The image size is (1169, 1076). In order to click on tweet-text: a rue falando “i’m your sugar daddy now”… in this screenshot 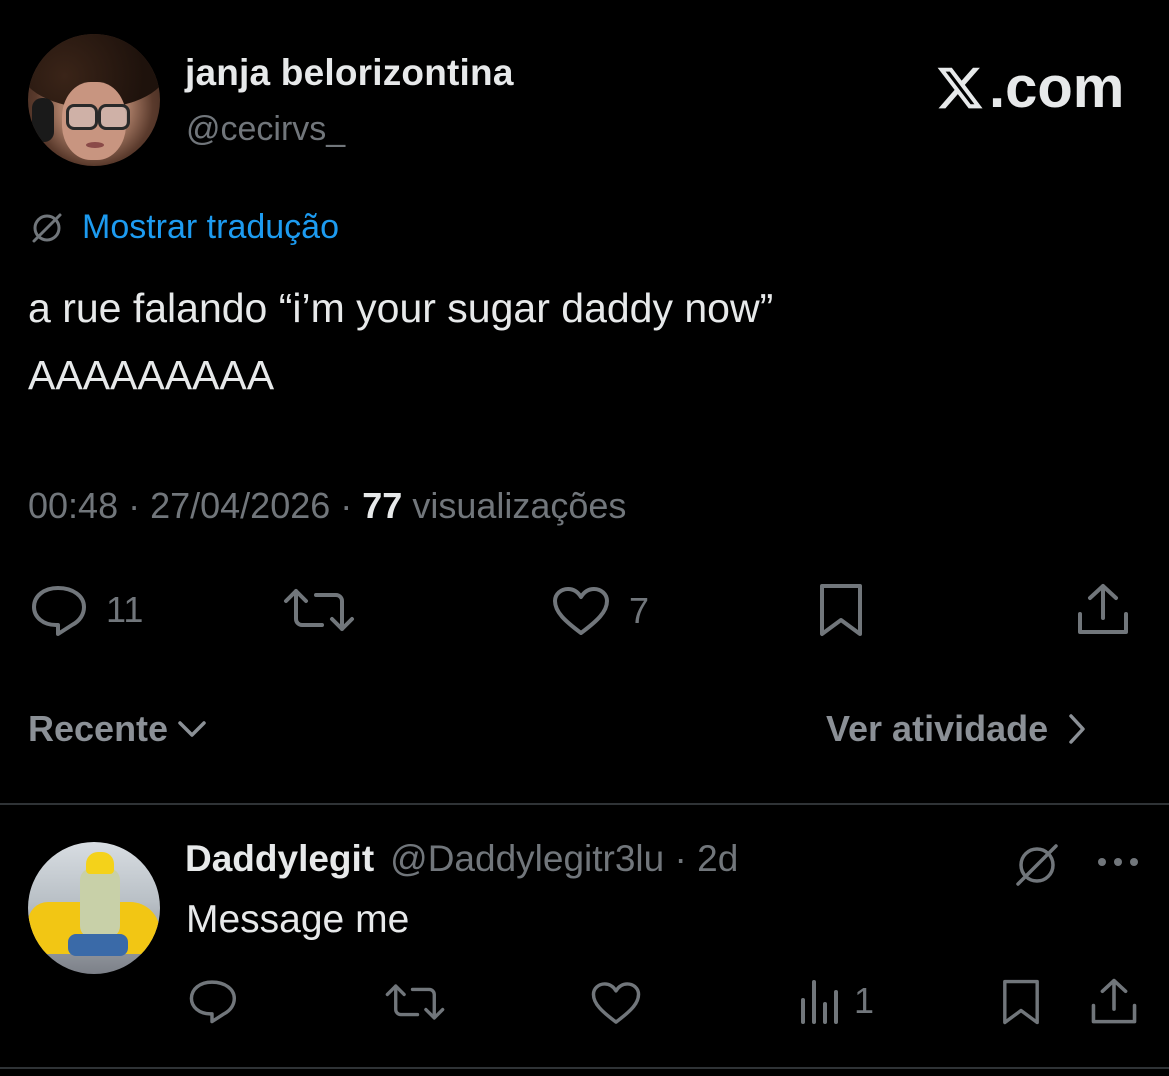, I will do `click(400, 342)`.